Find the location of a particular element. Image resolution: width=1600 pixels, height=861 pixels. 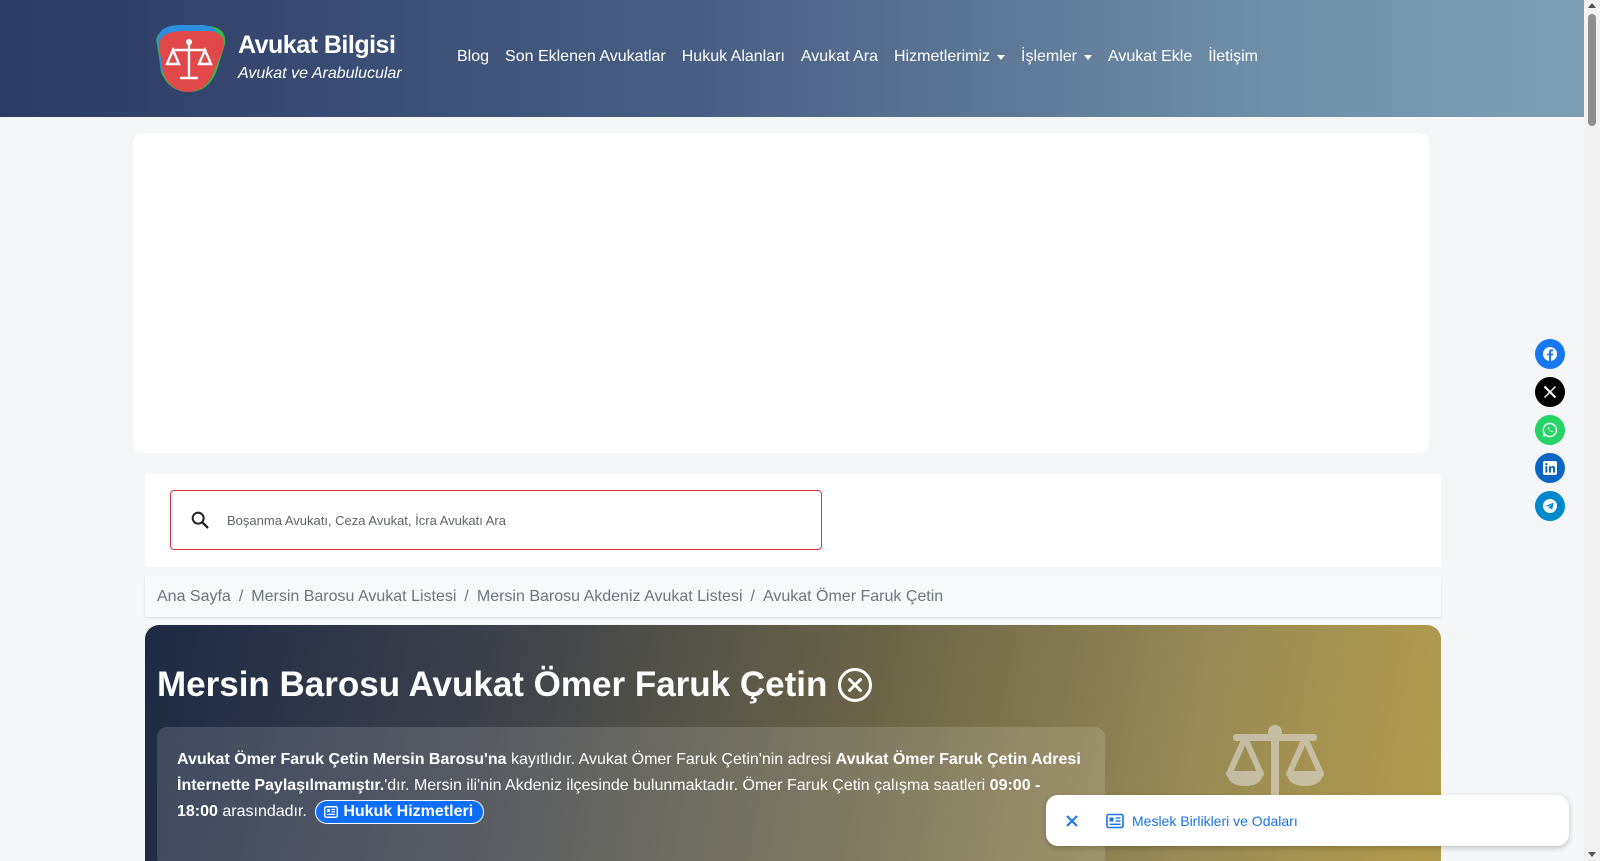

whatsapp-share-button is located at coordinates (1550, 430).